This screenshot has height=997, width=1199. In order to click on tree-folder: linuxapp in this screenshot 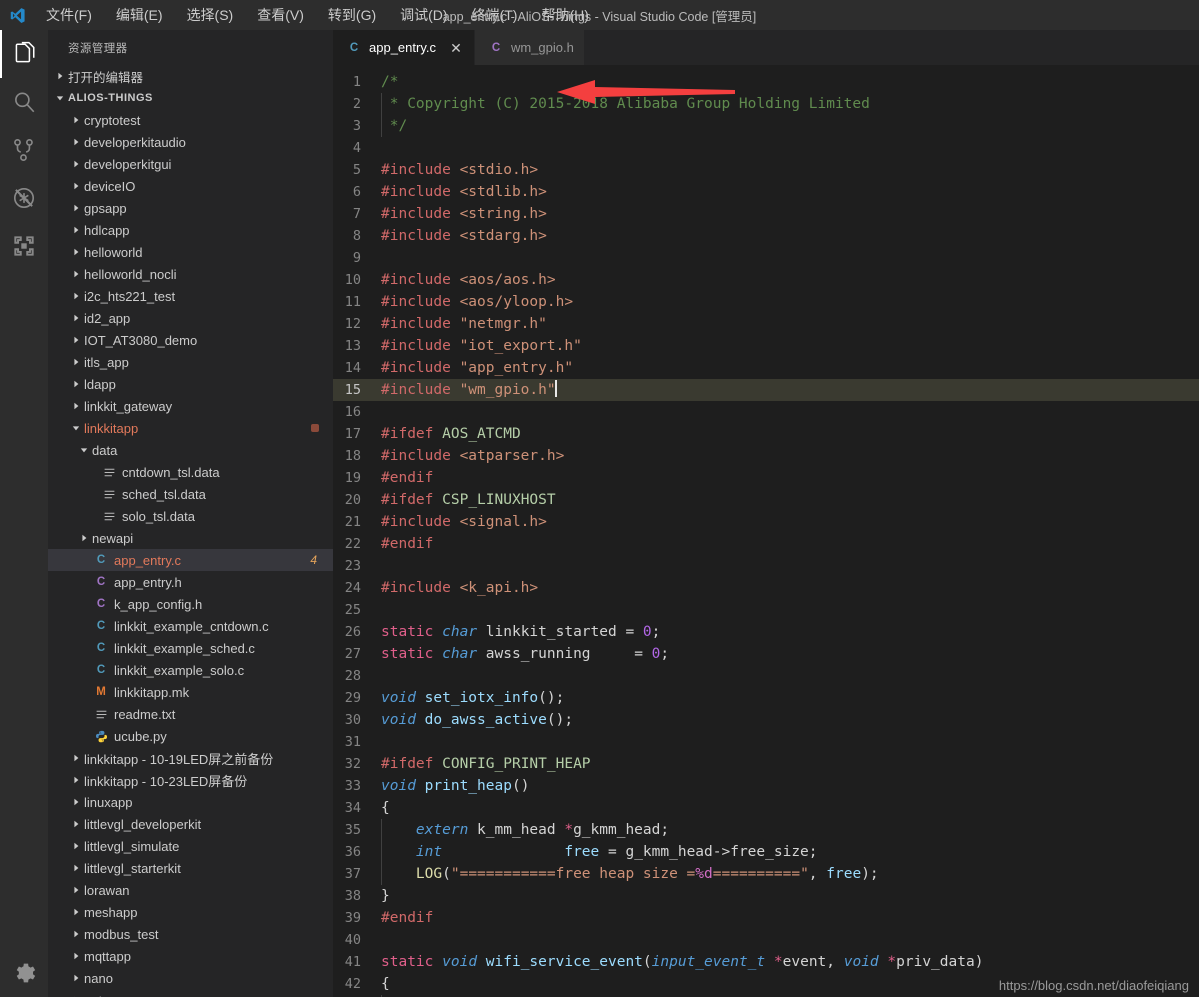, I will do `click(190, 802)`.